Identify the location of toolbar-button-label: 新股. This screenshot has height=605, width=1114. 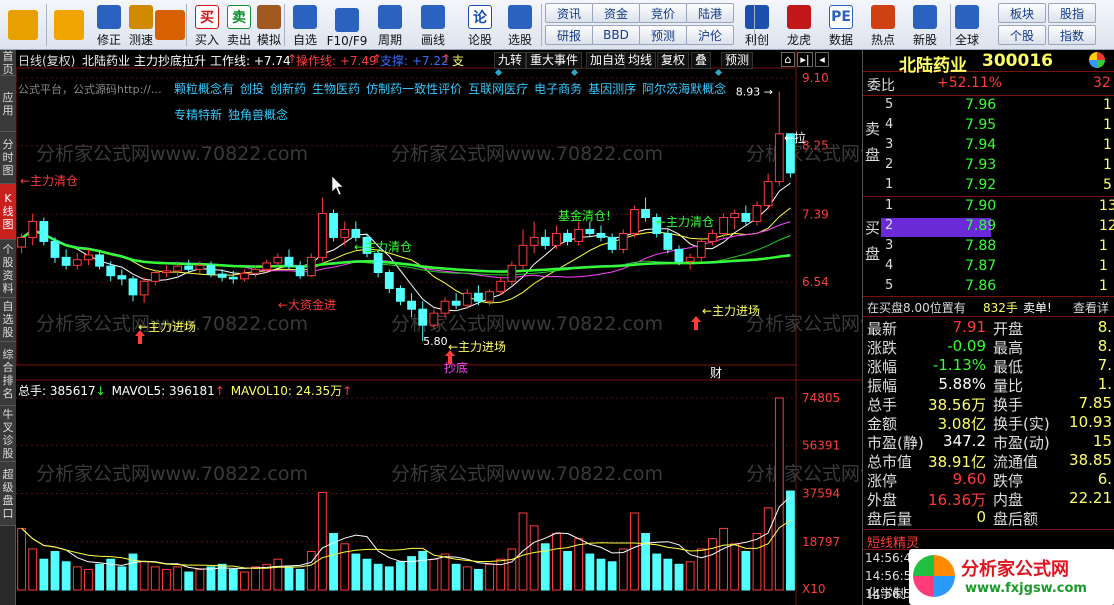
(924, 40).